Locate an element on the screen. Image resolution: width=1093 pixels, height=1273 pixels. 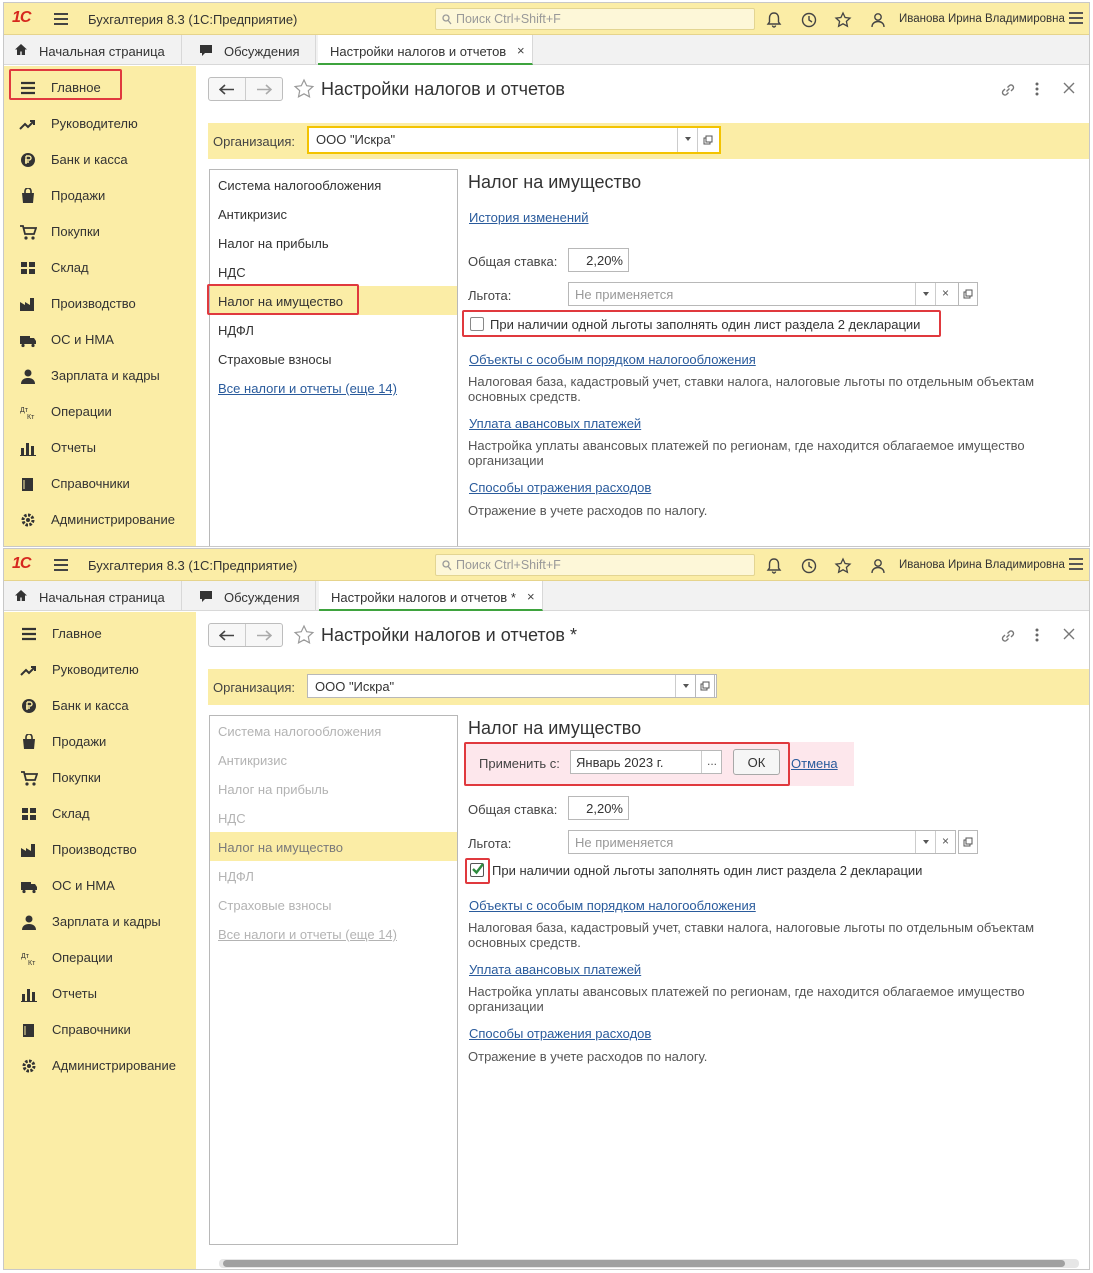
forward-arrow-icon is located at coordinates (264, 635).